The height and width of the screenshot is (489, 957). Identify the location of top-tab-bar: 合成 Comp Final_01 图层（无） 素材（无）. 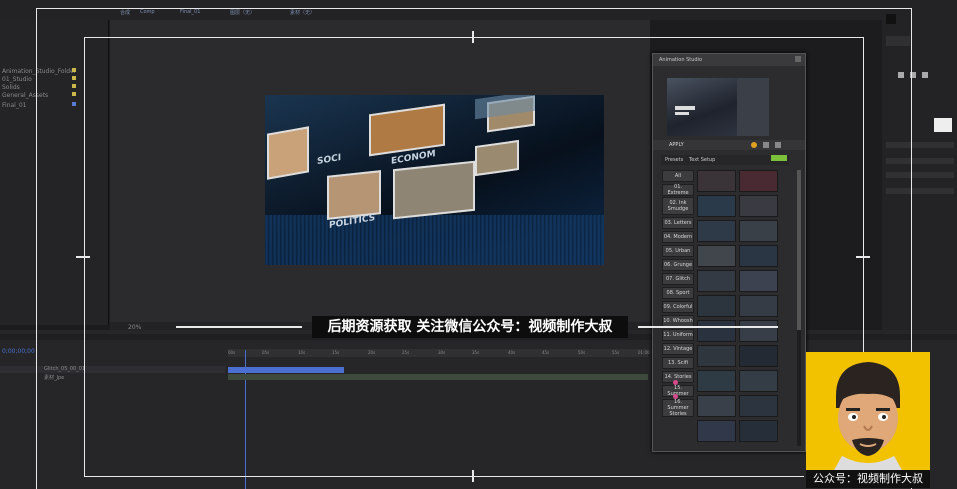
(478, 10).